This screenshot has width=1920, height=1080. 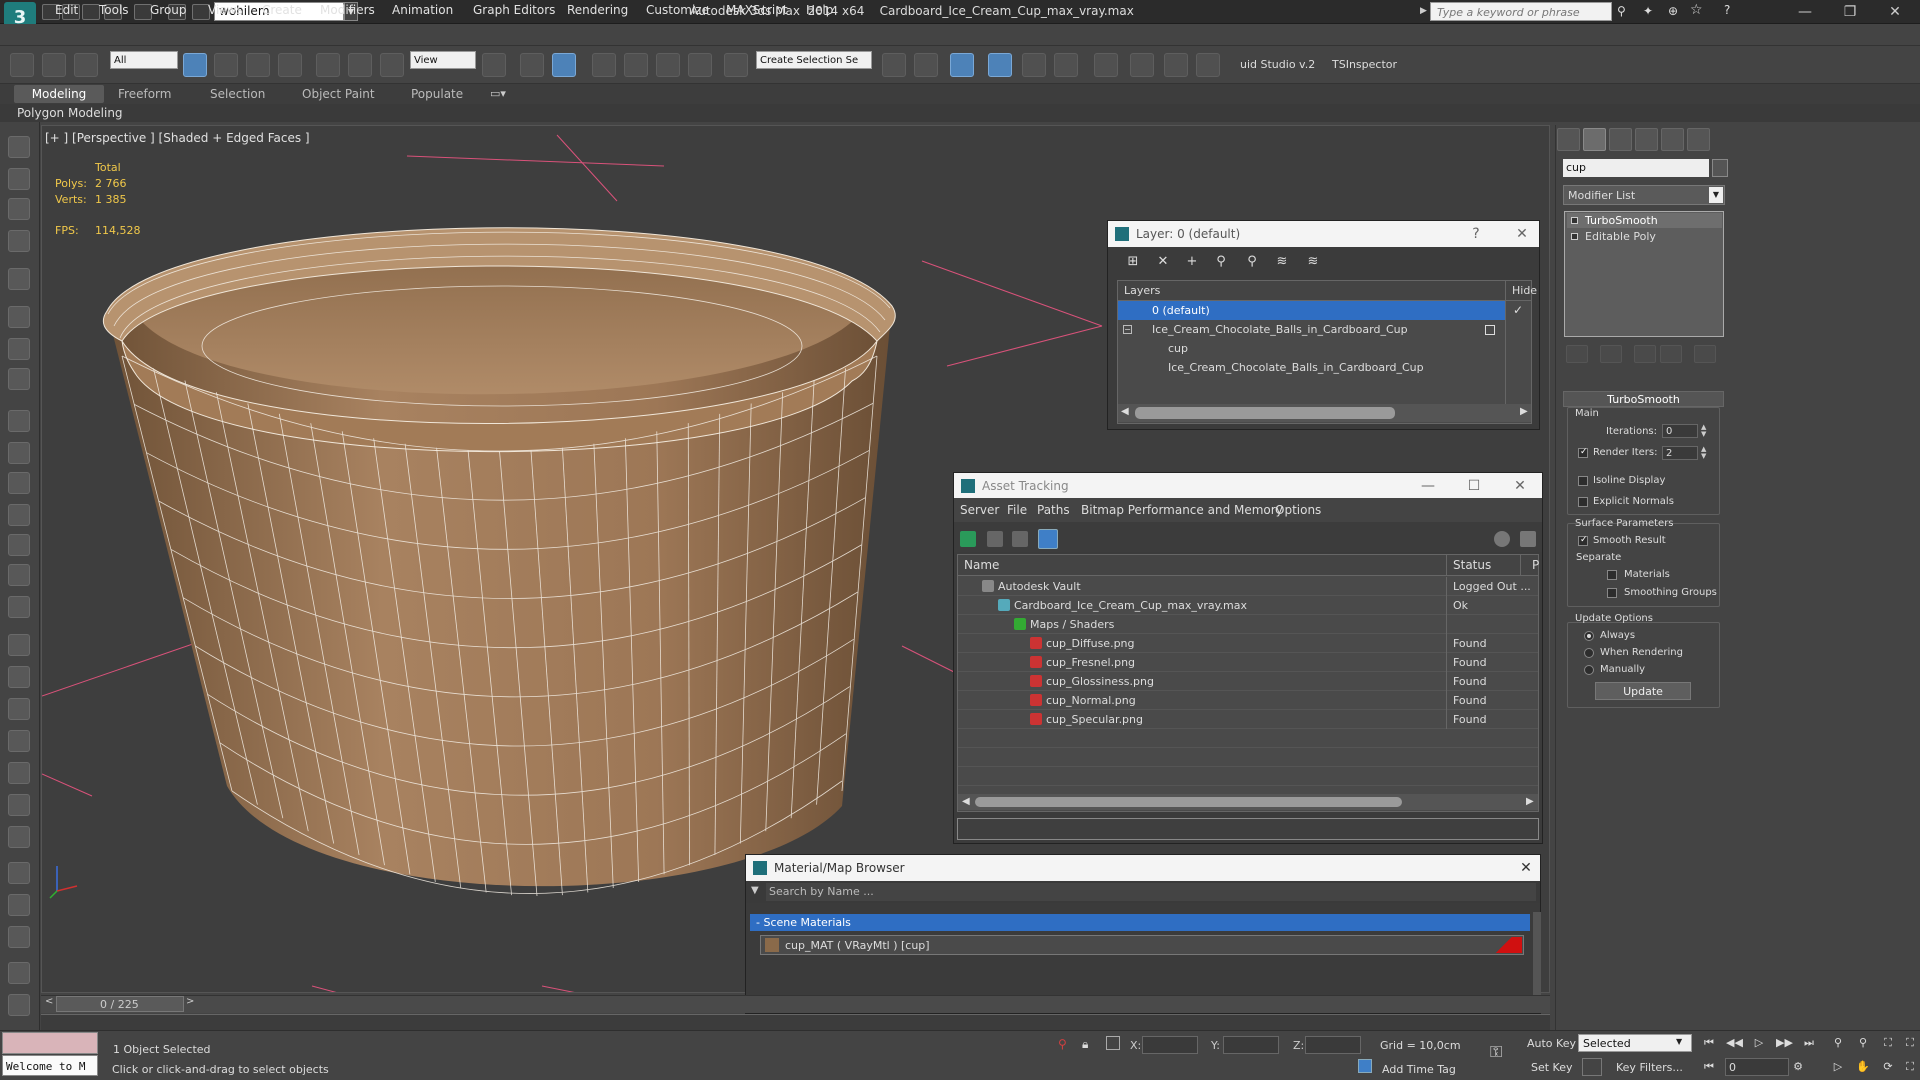 What do you see at coordinates (995, 539) in the screenshot?
I see `list-view-icon` at bounding box center [995, 539].